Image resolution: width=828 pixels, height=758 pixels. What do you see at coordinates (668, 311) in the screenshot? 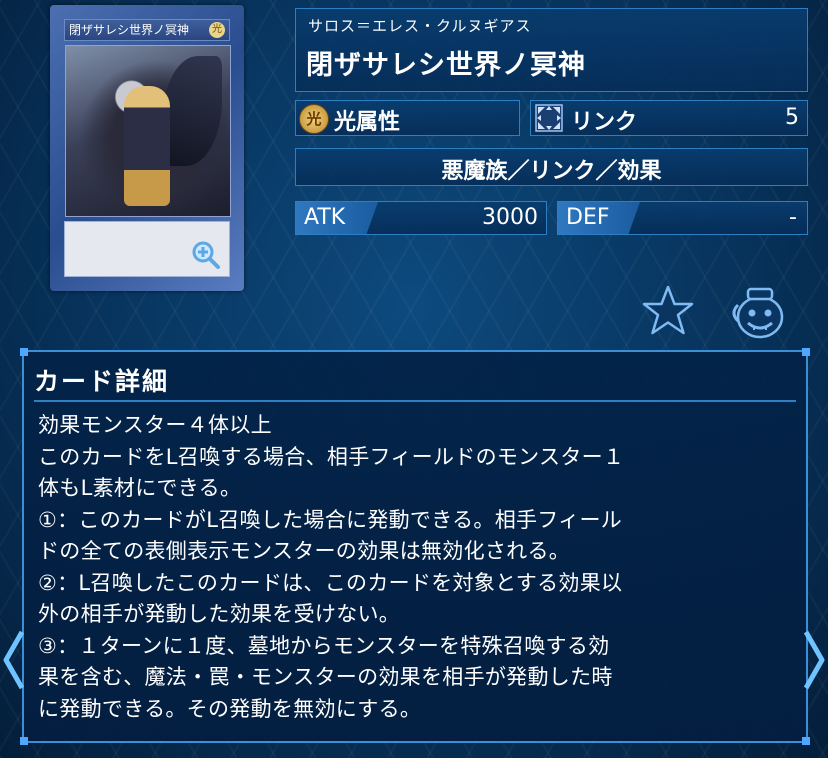
I see `star-icon` at bounding box center [668, 311].